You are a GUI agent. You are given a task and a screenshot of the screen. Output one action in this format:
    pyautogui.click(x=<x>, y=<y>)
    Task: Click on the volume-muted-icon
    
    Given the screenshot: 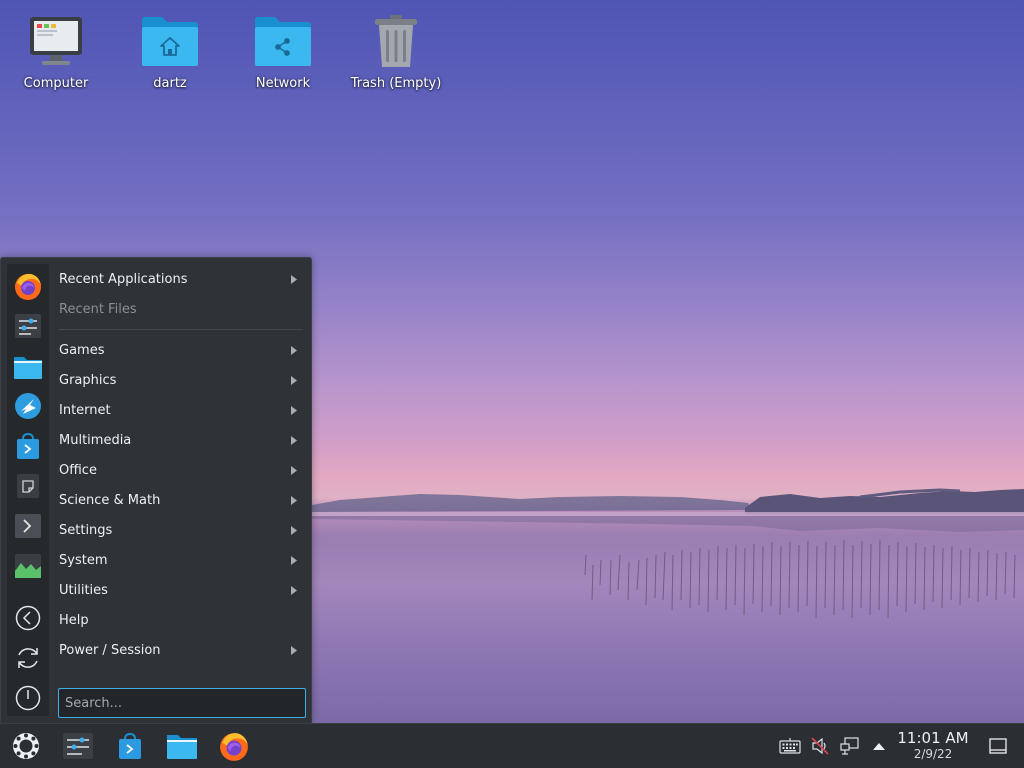 What is the action you would take?
    pyautogui.click(x=820, y=746)
    